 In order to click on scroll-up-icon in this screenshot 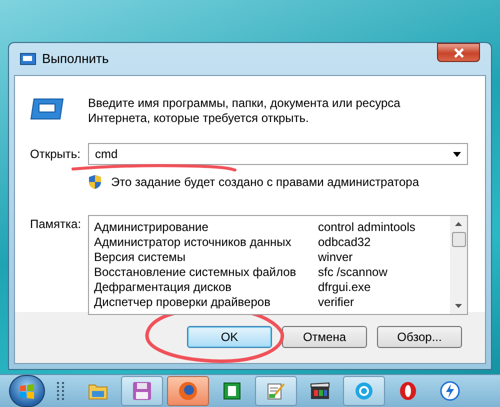, I will do `click(458, 224)`.